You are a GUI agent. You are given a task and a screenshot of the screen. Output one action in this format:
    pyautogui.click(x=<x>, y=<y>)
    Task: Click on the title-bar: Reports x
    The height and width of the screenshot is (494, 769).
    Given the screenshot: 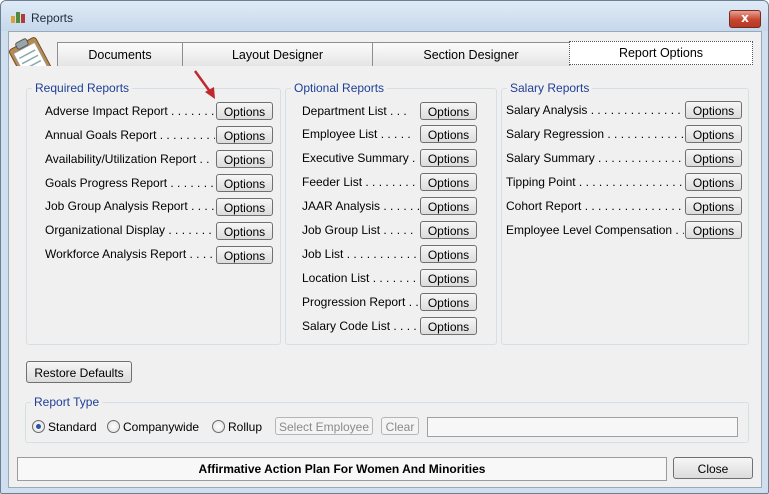 What is the action you would take?
    pyautogui.click(x=384, y=16)
    